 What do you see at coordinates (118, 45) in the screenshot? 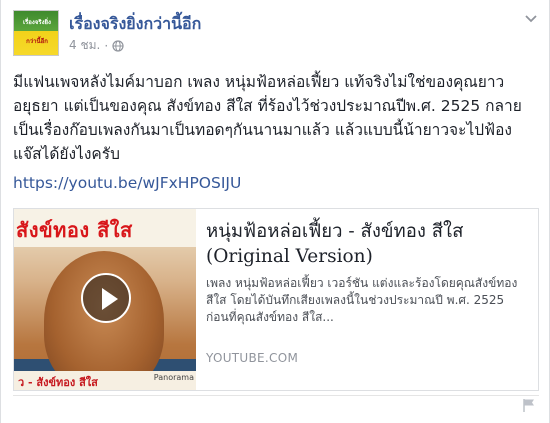
I see `globe-icon` at bounding box center [118, 45].